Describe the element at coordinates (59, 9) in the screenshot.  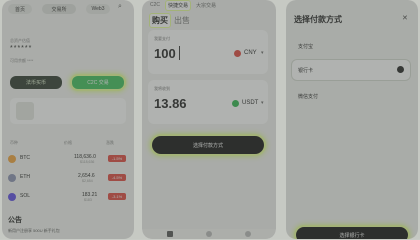
I see `tab-exchange: 交易所` at that location.